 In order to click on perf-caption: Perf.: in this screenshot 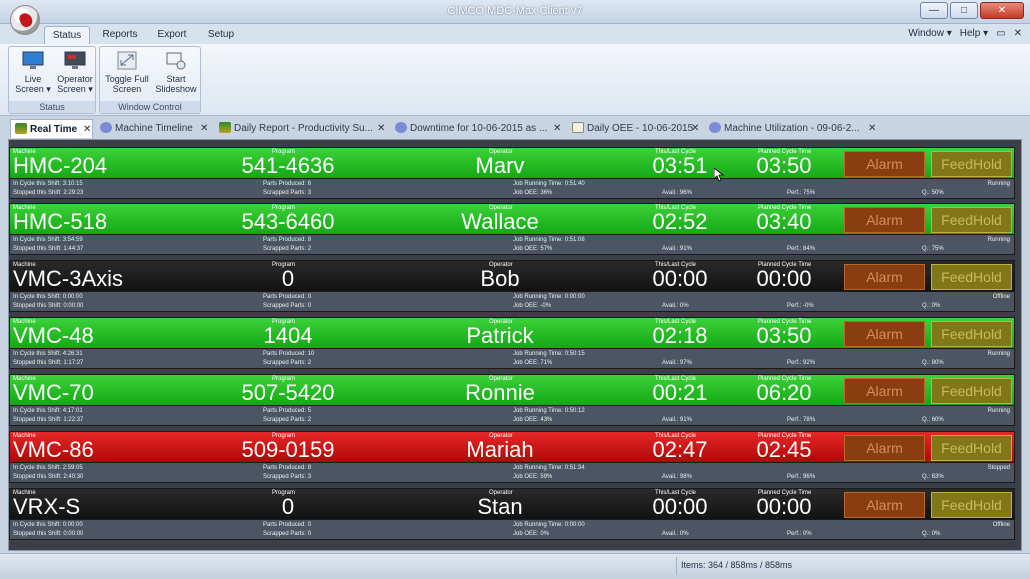, I will do `click(794, 306)`.